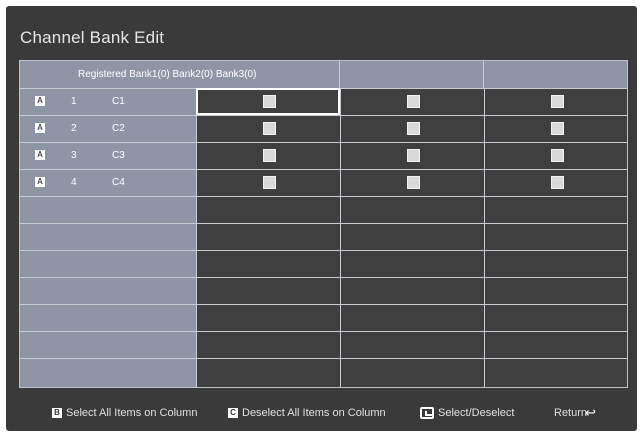  Describe the element at coordinates (571, 413) in the screenshot. I see `return-label: Return` at that location.